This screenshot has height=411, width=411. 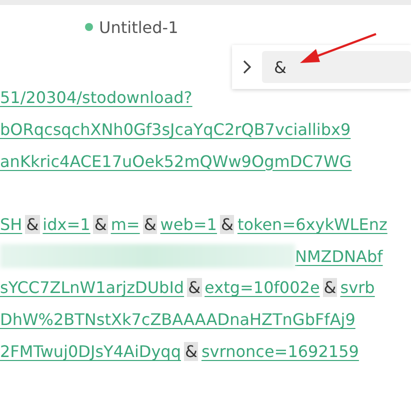 I want to click on url-text: DhW%2BTNstXk7cZBAAAADnaHZTnGbFfAj9, so click(x=178, y=320).